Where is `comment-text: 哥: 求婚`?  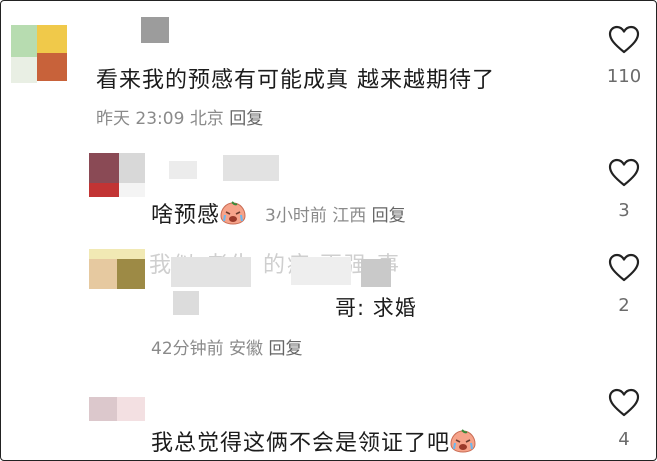 comment-text: 哥: 求婚 is located at coordinates (376, 308).